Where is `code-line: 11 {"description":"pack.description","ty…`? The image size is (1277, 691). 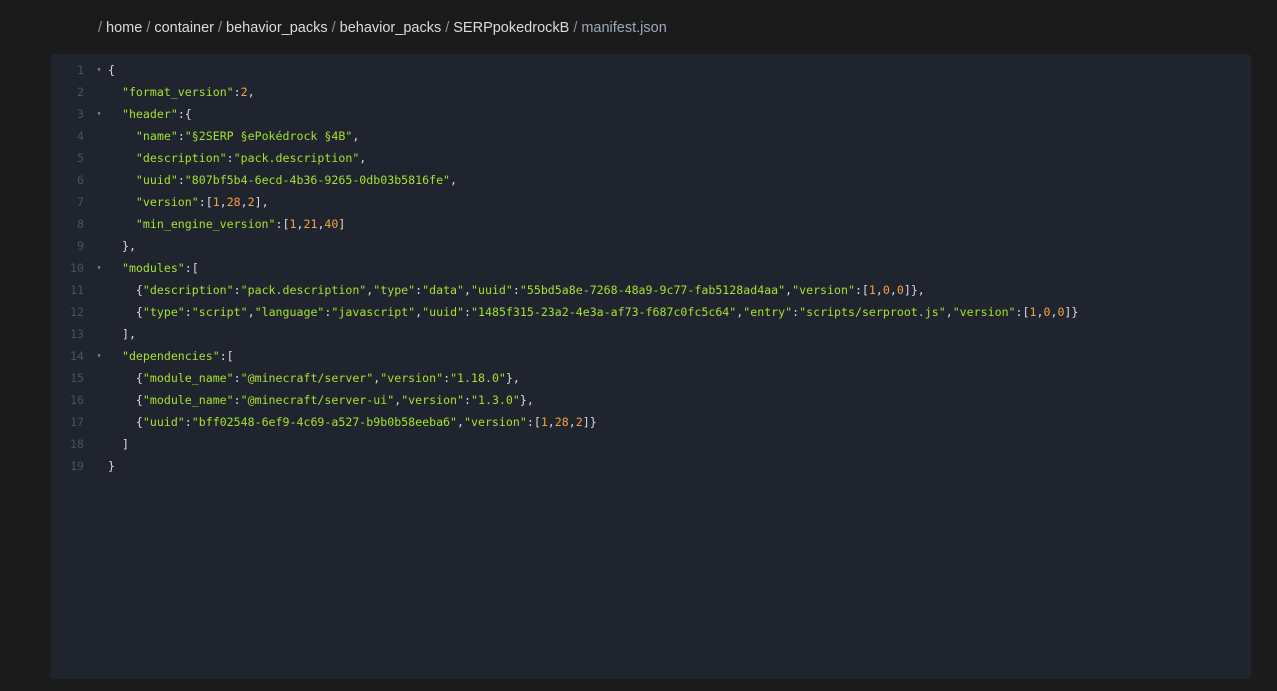 code-line: 11 {"description":"pack.description","ty… is located at coordinates (651, 290).